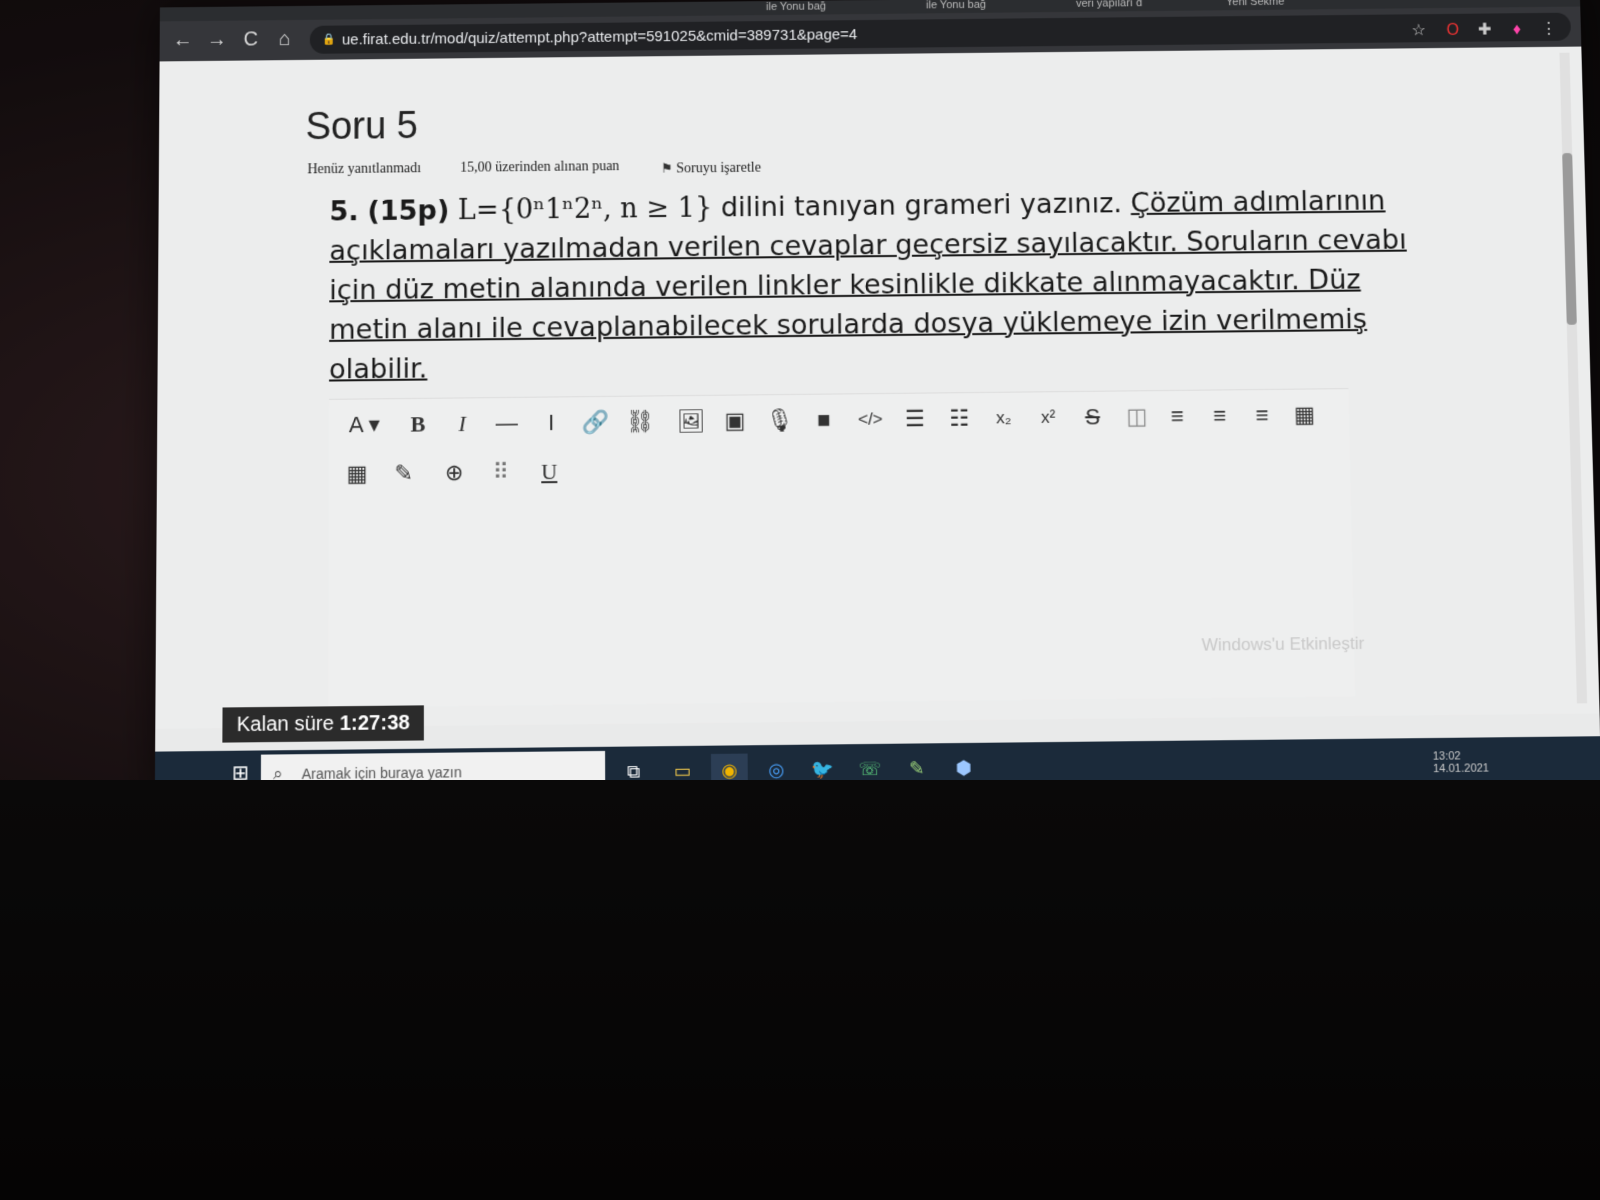 The height and width of the screenshot is (1200, 1600). Describe the element at coordinates (1283, 644) in the screenshot. I see `windows-activation-watermark: Windows'u Etkinleştir` at that location.